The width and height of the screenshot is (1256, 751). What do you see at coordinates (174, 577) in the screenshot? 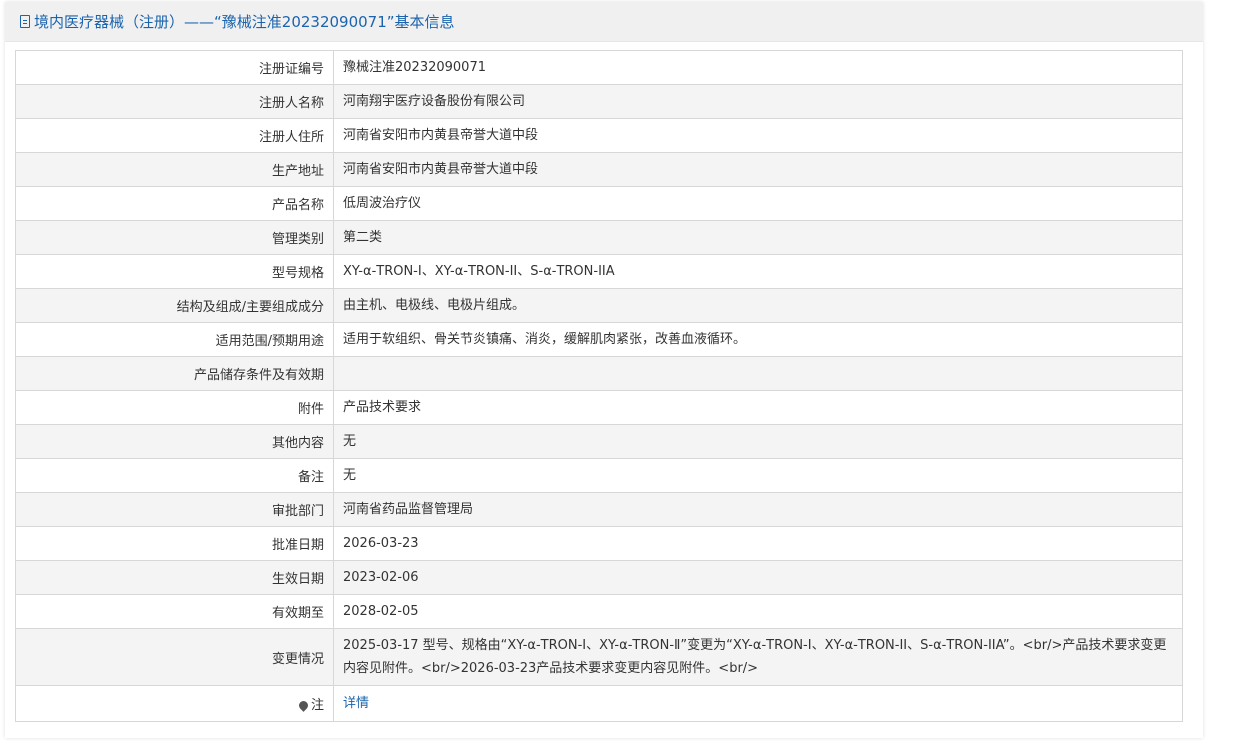
I see `row-label: 生效日期` at bounding box center [174, 577].